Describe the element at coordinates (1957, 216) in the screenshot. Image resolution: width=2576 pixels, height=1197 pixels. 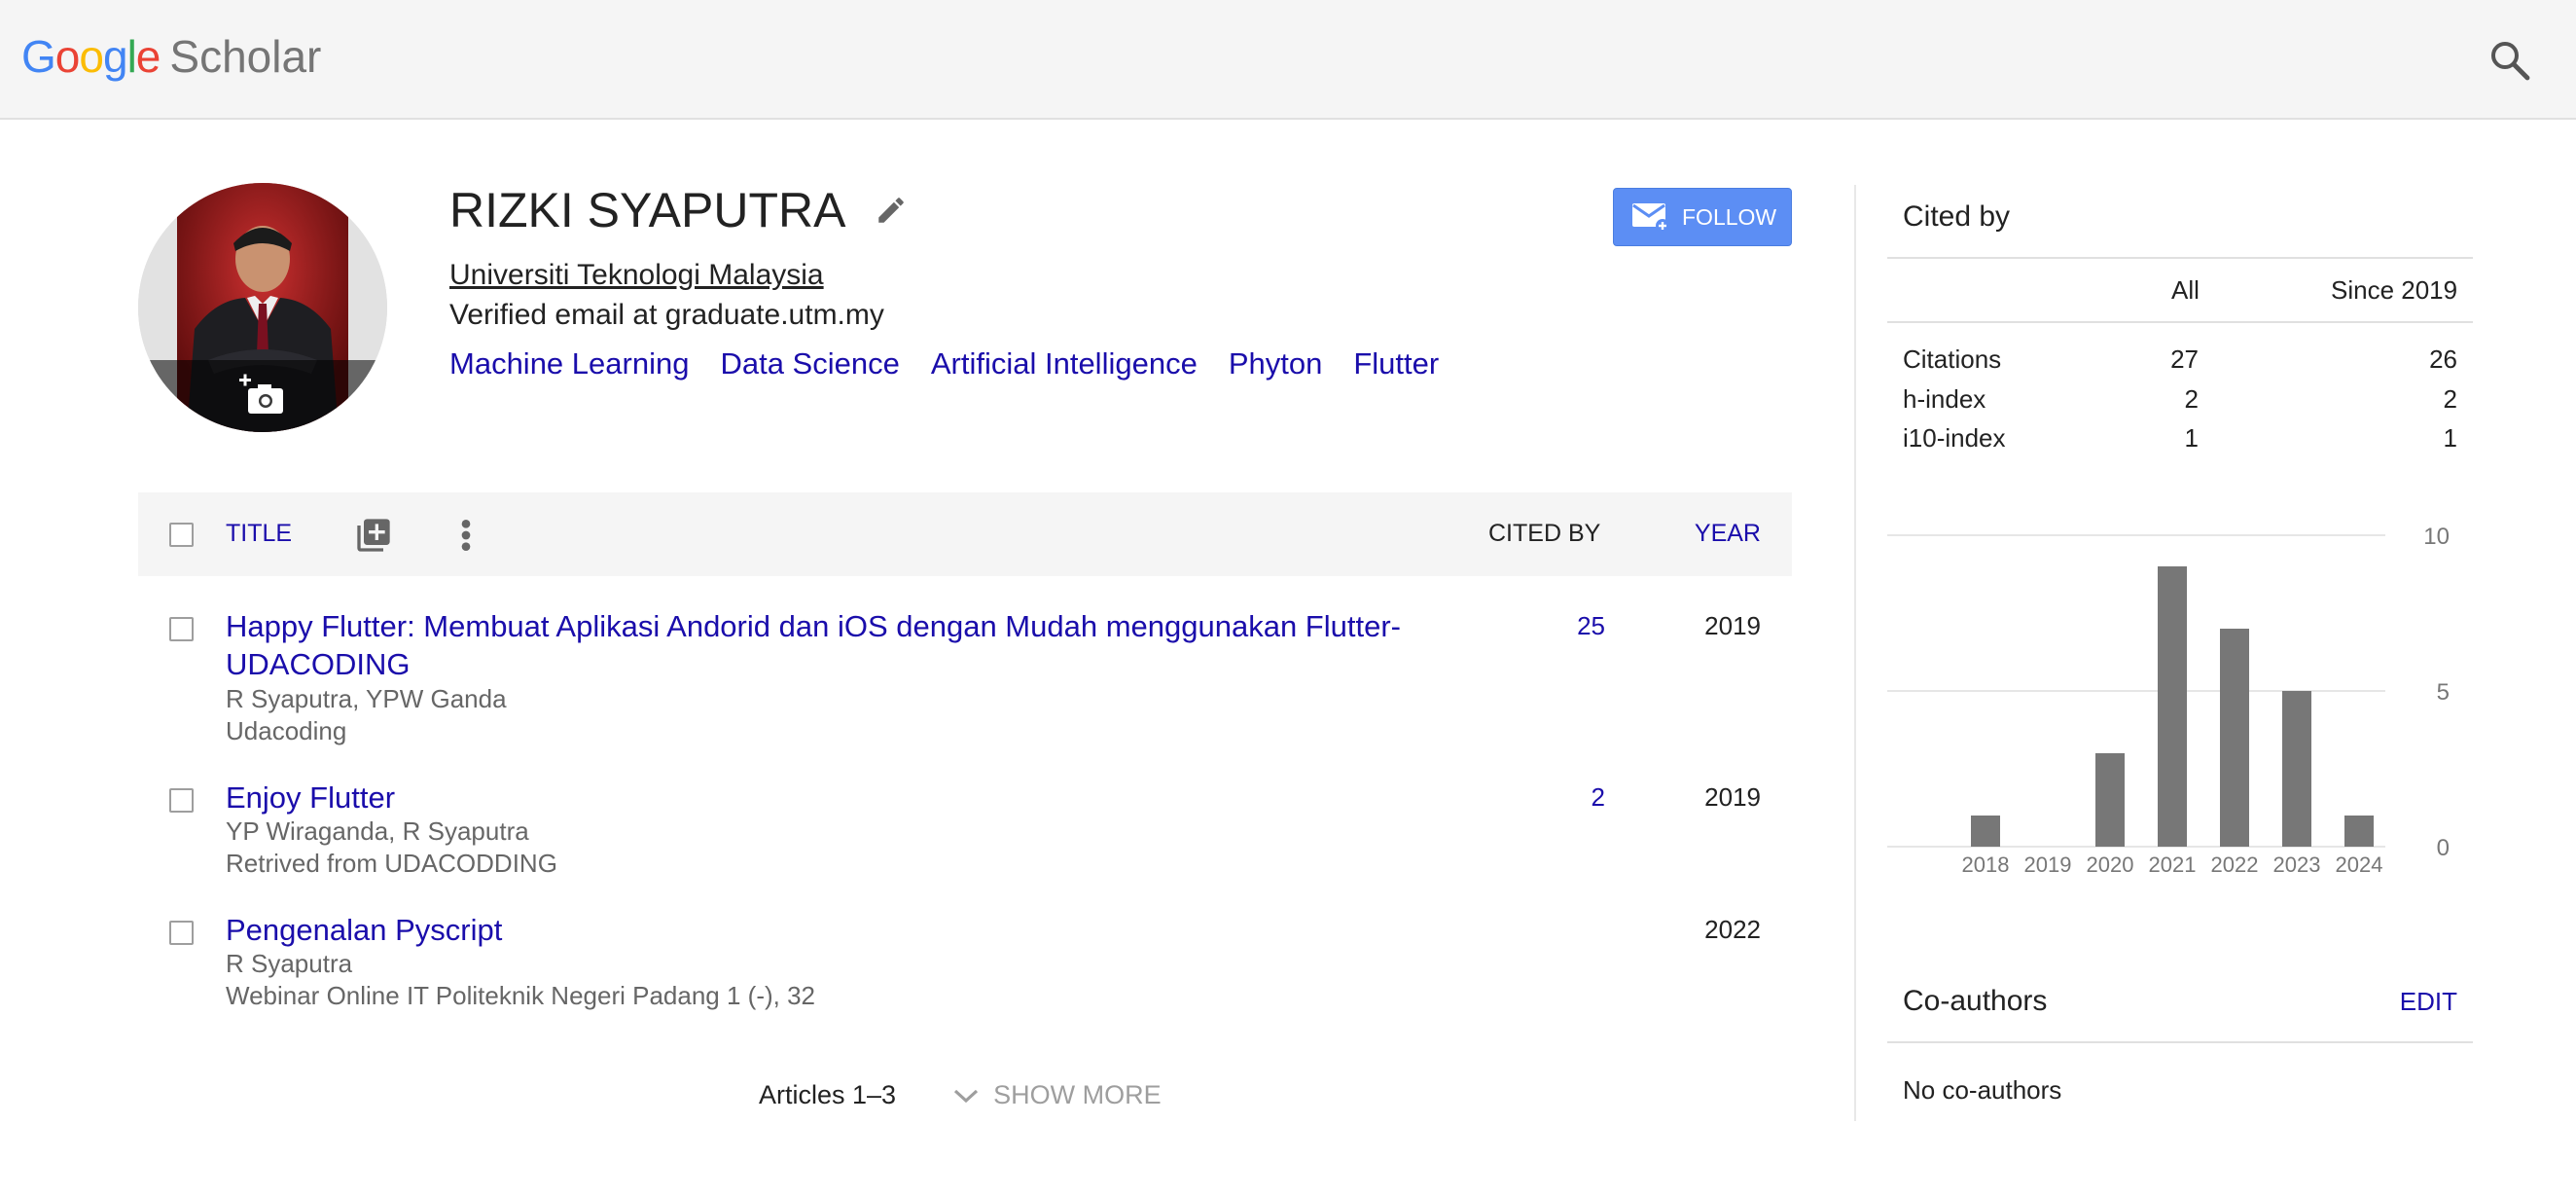
I see `cited-by-title: Cited by` at that location.